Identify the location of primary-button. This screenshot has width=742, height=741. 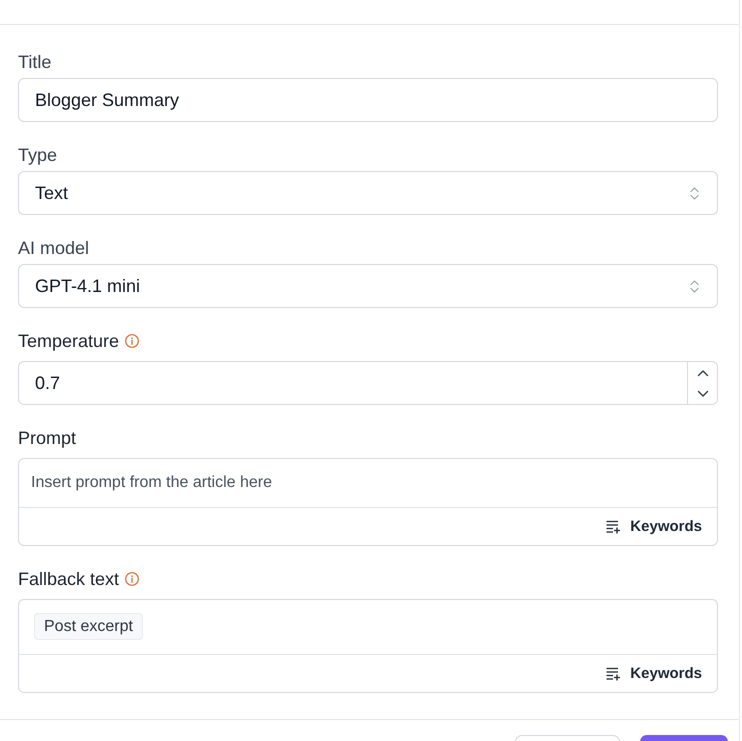
(684, 738).